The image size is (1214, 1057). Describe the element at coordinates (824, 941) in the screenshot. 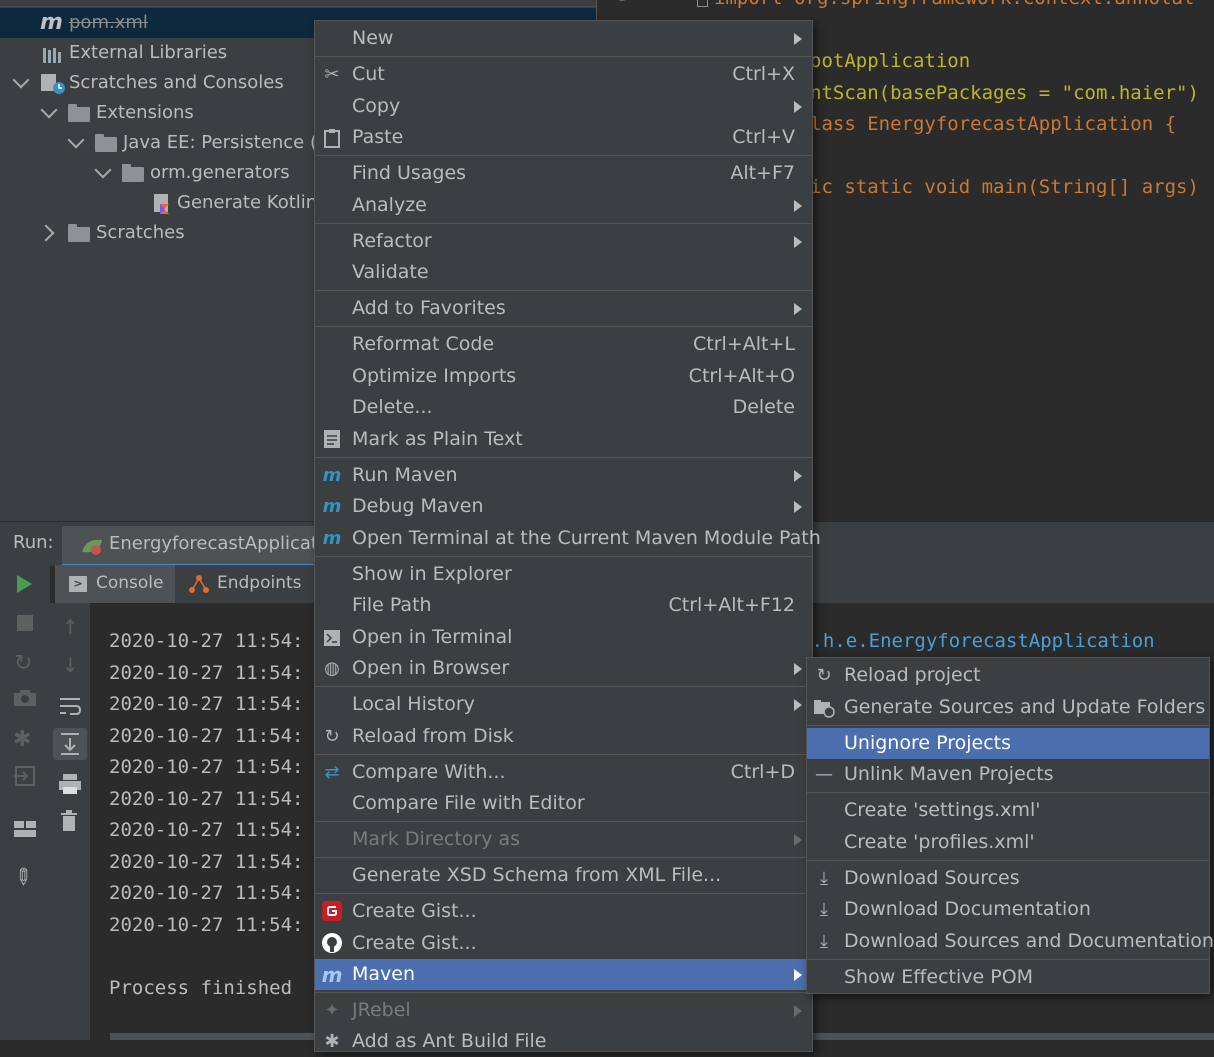

I see `download-icon: ⤓` at that location.